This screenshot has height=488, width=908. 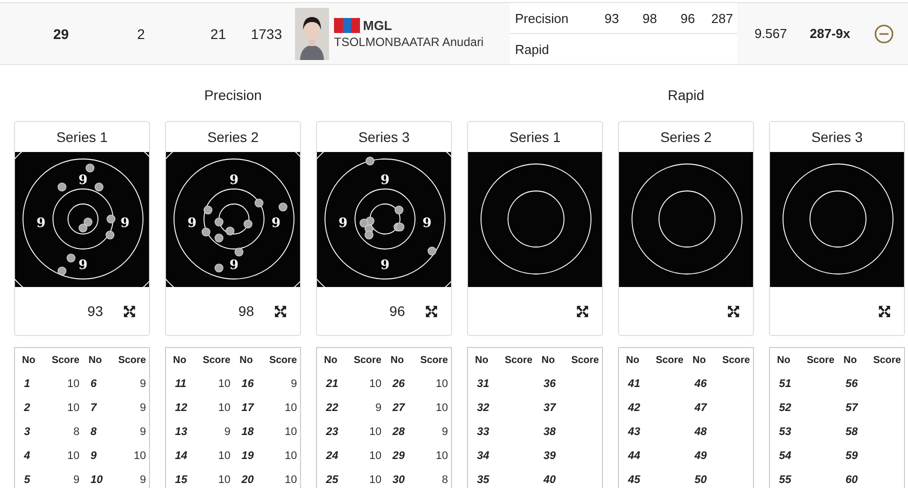 What do you see at coordinates (700, 408) in the screenshot?
I see `shot-number: 47` at bounding box center [700, 408].